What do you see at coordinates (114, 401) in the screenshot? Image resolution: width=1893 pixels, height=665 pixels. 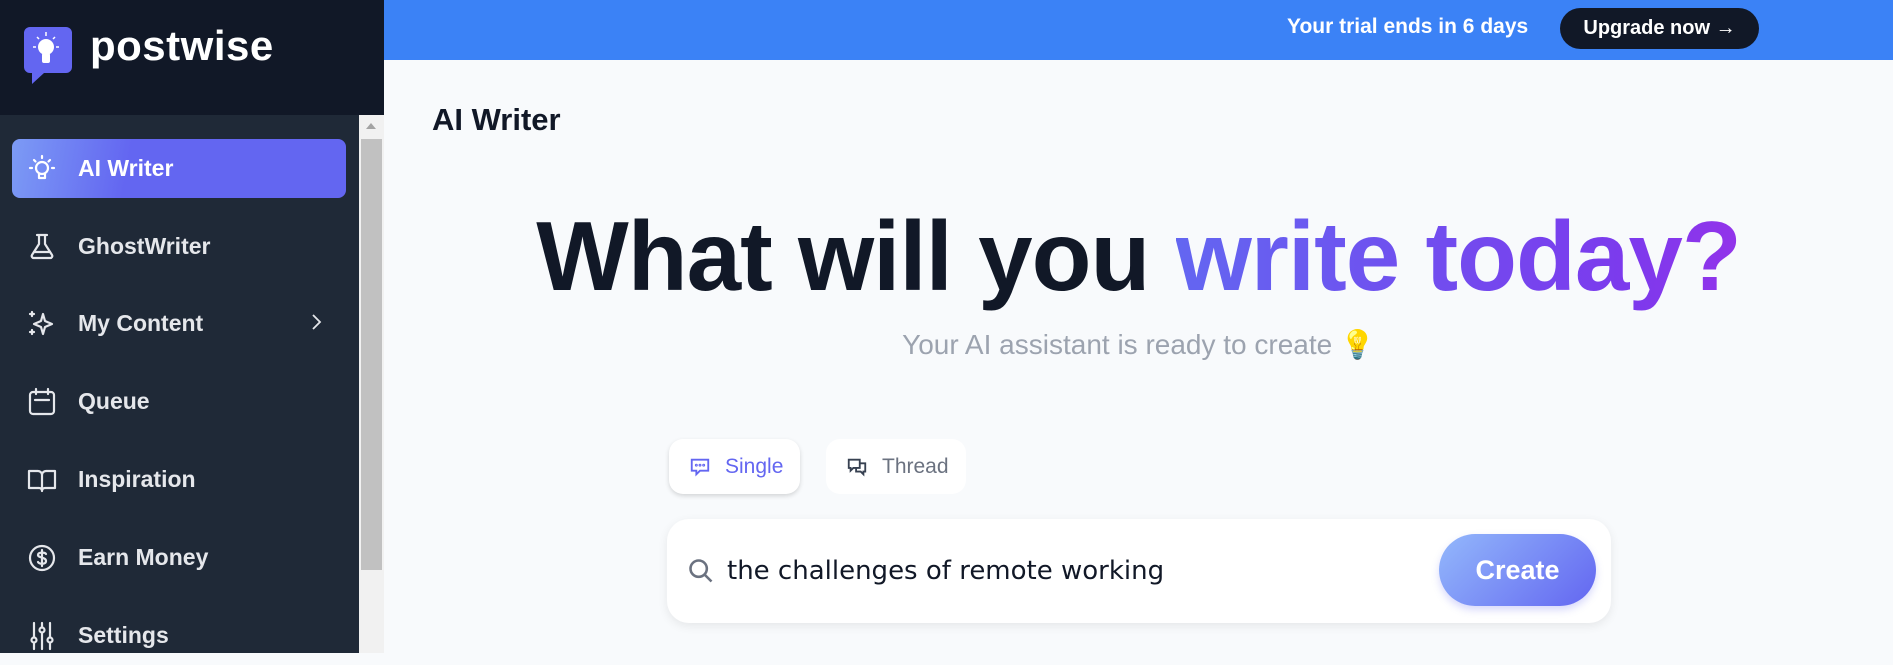 I see `sidebar-item-label: Queue` at bounding box center [114, 401].